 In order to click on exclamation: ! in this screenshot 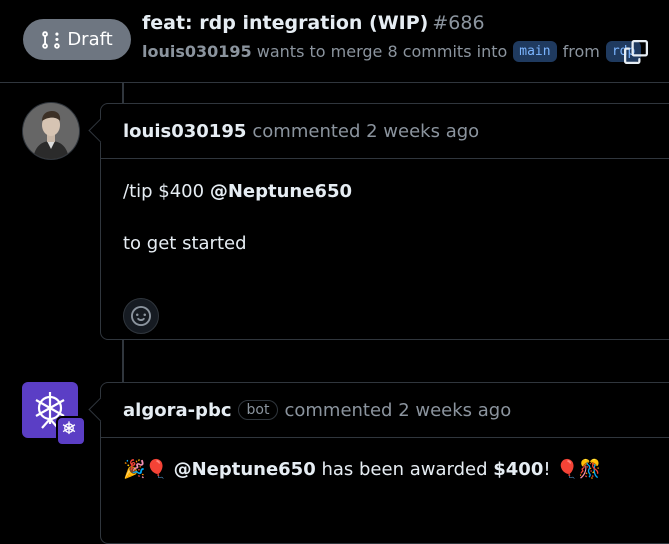, I will do `click(547, 469)`.